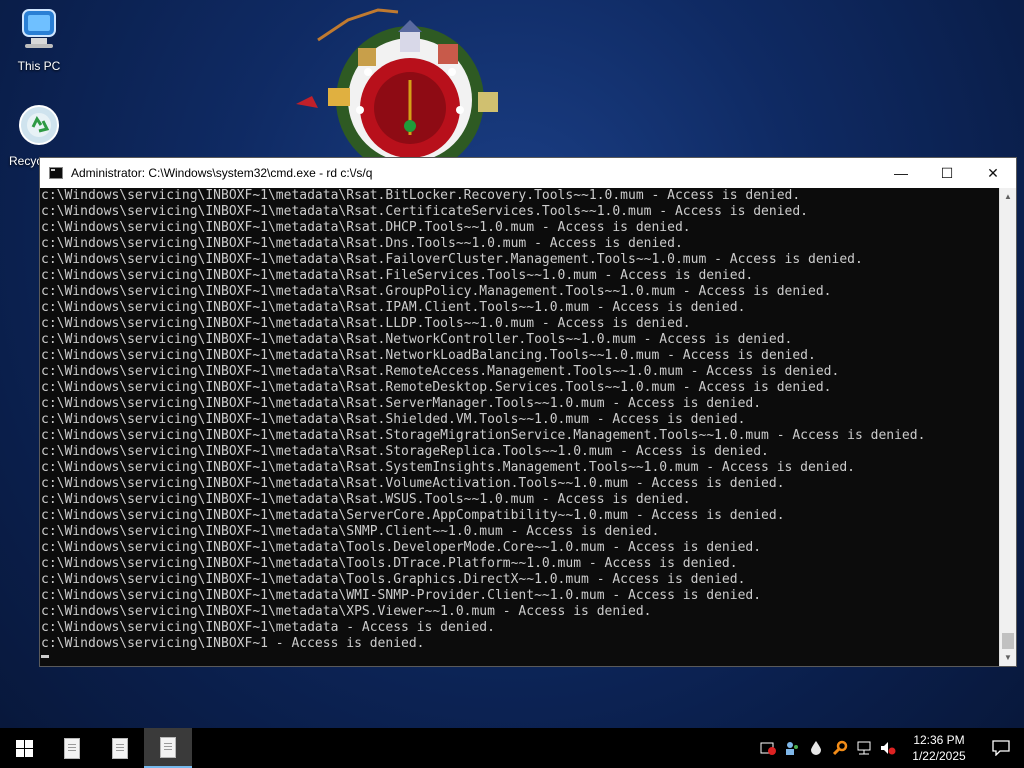 The height and width of the screenshot is (768, 1024). What do you see at coordinates (864, 748) in the screenshot?
I see `network-icon` at bounding box center [864, 748].